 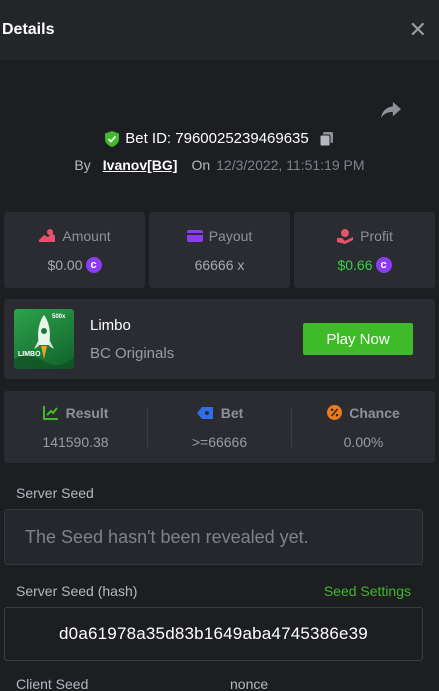 I want to click on payout-label: Payout, so click(x=230, y=235).